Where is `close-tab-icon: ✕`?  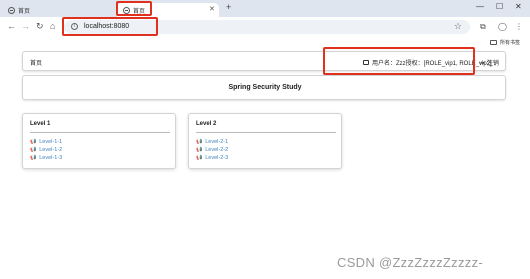
close-tab-icon: ✕ is located at coordinates (212, 9).